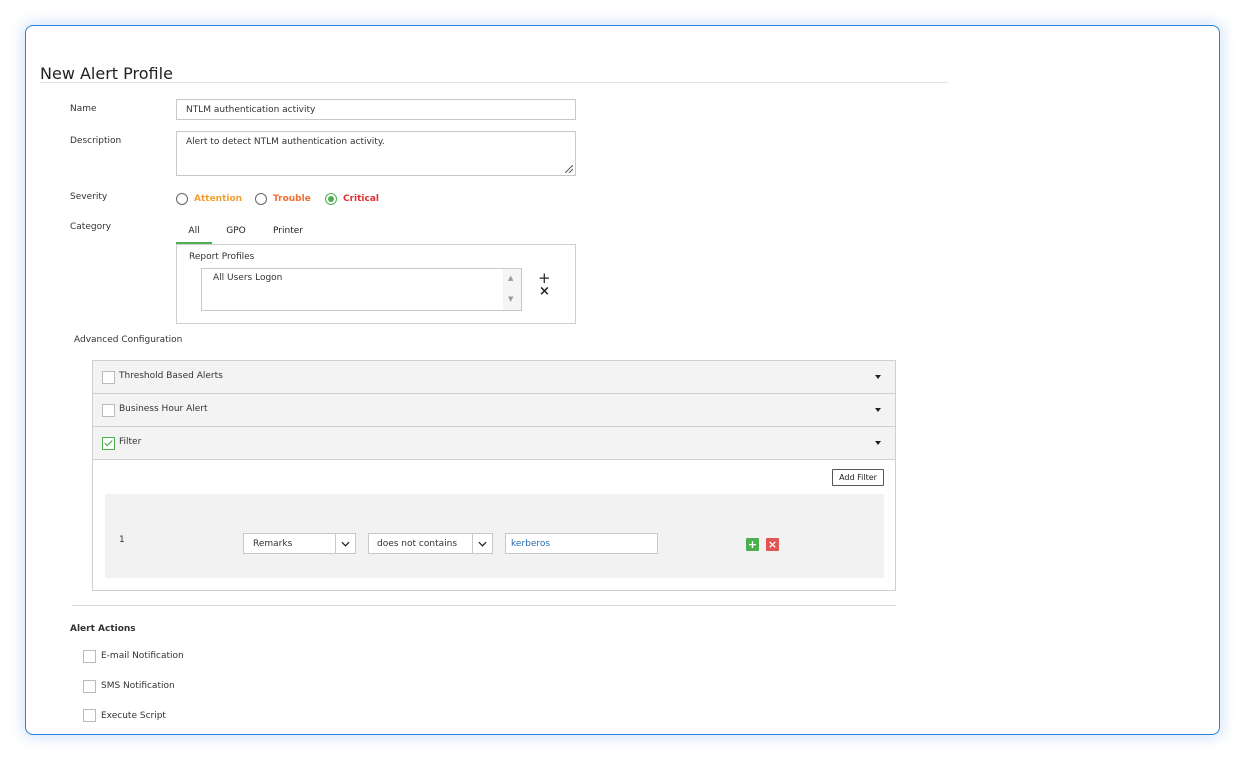 This screenshot has height=760, width=1245. What do you see at coordinates (417, 544) in the screenshot?
I see `operator-select-value: does not contains` at bounding box center [417, 544].